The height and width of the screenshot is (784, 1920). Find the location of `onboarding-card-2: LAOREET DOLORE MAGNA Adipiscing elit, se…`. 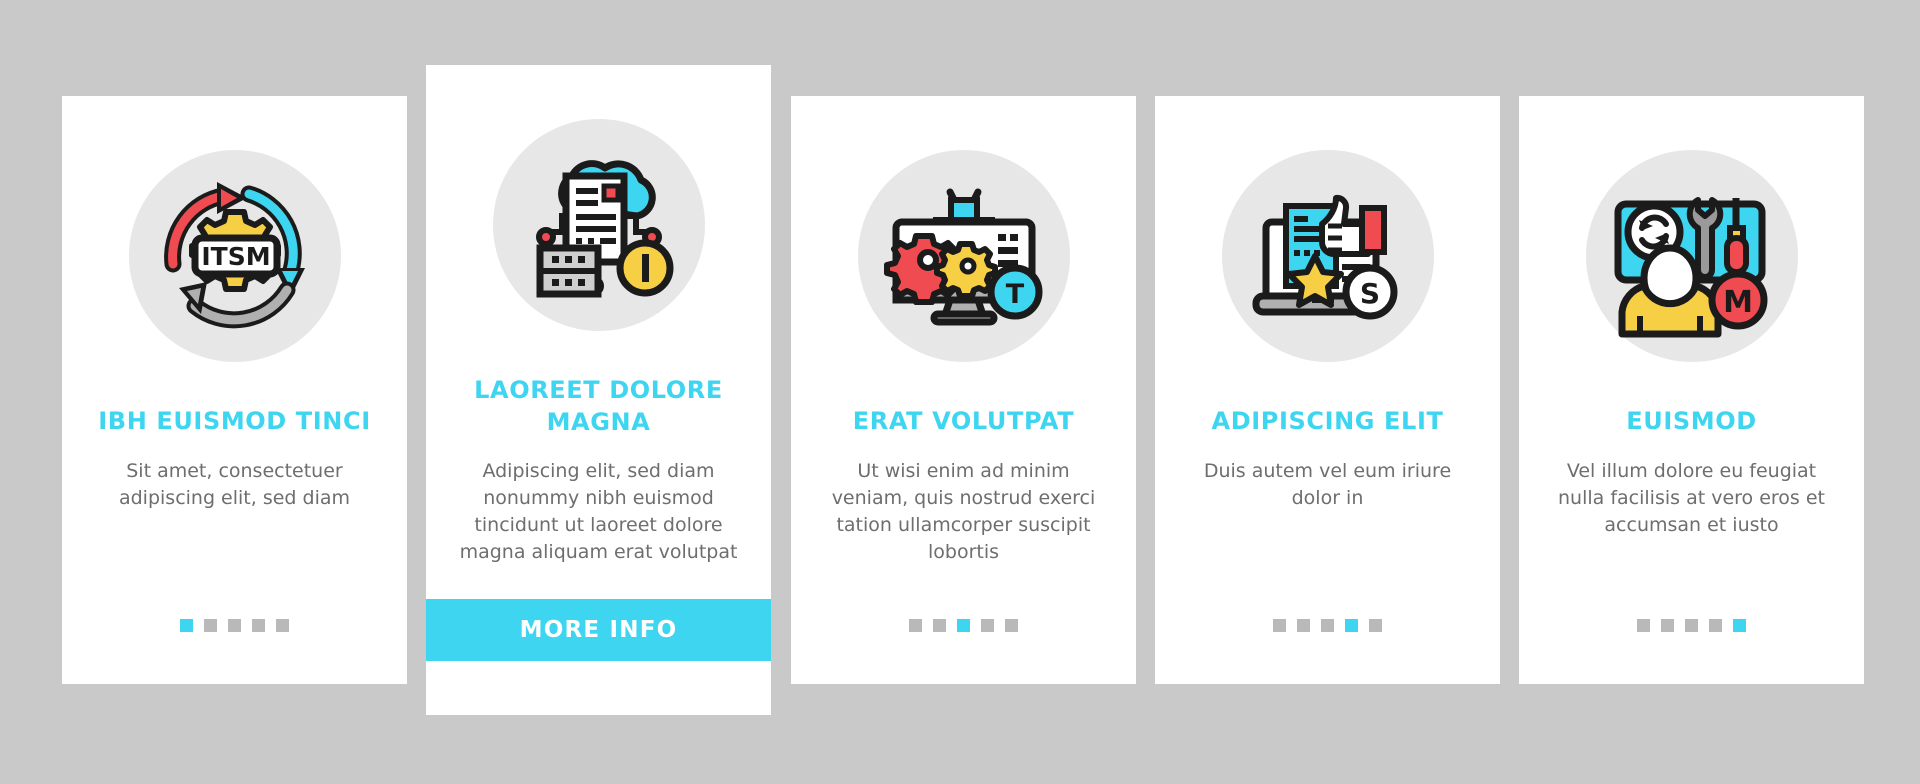

onboarding-card-2: LAOREET DOLORE MAGNA Adipiscing elit, se… is located at coordinates (598, 390).